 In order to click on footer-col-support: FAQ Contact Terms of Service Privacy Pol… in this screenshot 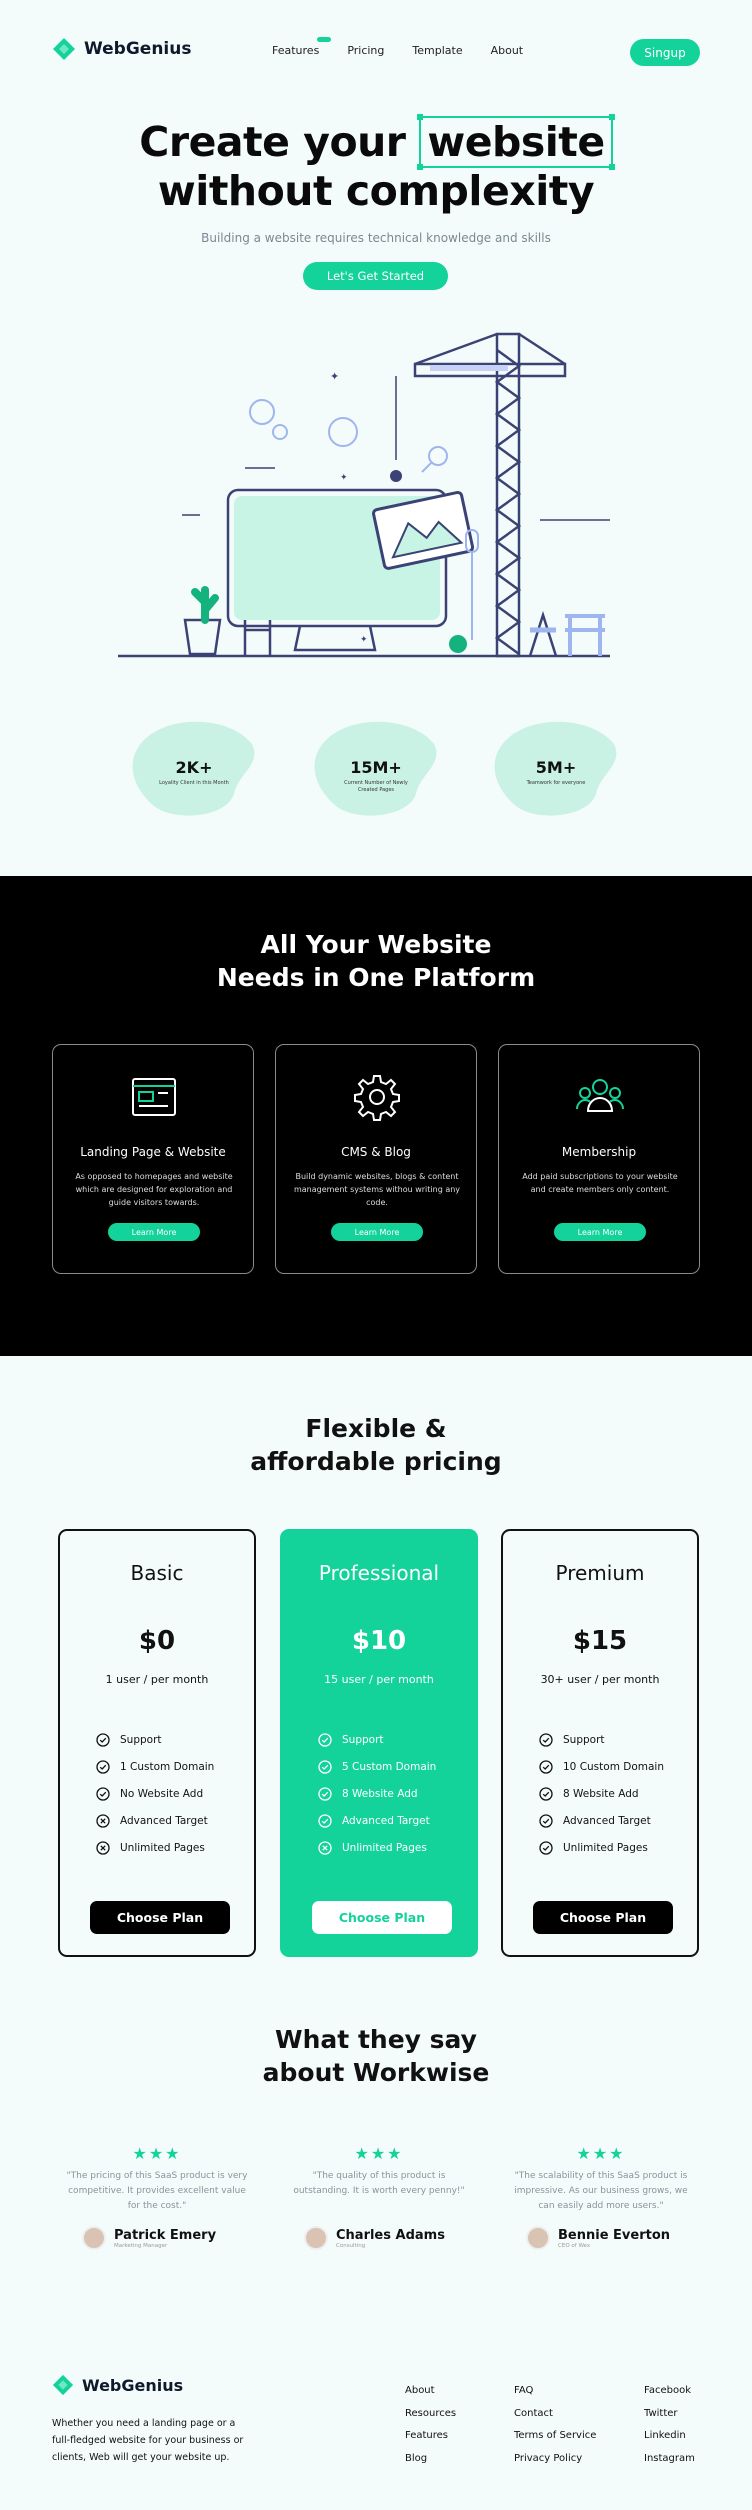, I will do `click(555, 2425)`.